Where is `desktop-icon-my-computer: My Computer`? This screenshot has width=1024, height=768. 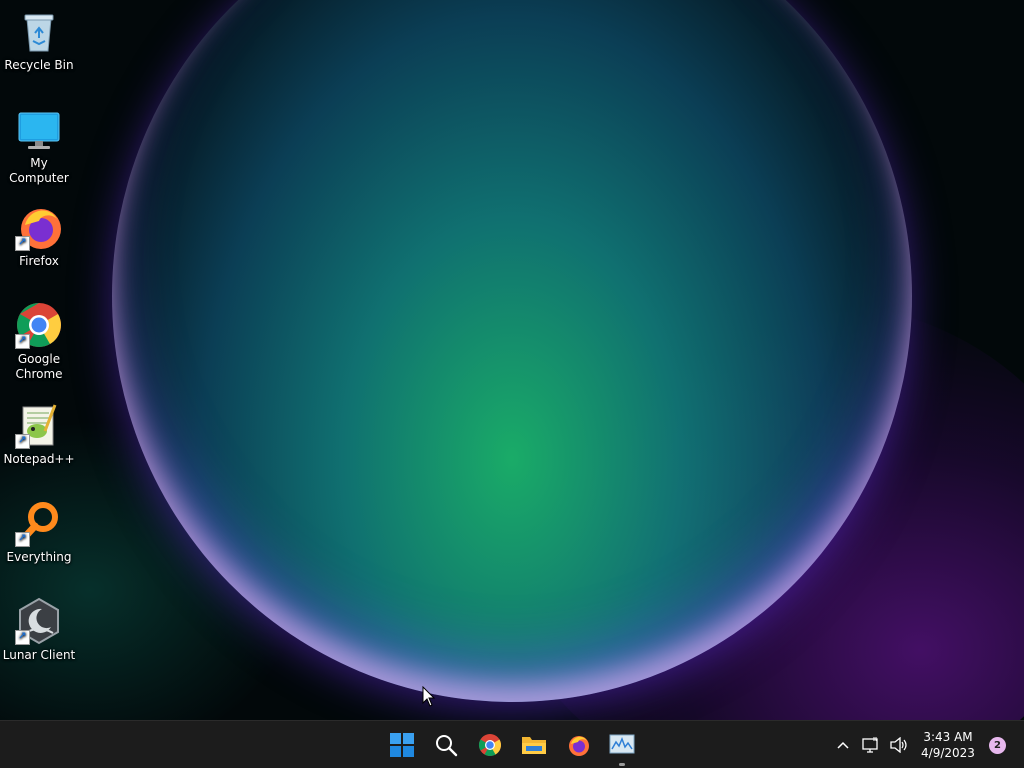
desktop-icon-my-computer: My Computer is located at coordinates (39, 143).